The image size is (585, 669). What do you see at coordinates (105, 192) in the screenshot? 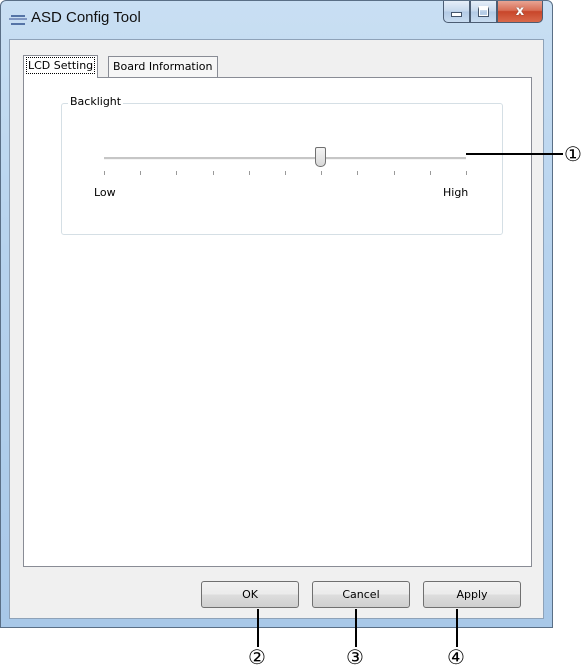
I see `backlight-low-label: Low` at bounding box center [105, 192].